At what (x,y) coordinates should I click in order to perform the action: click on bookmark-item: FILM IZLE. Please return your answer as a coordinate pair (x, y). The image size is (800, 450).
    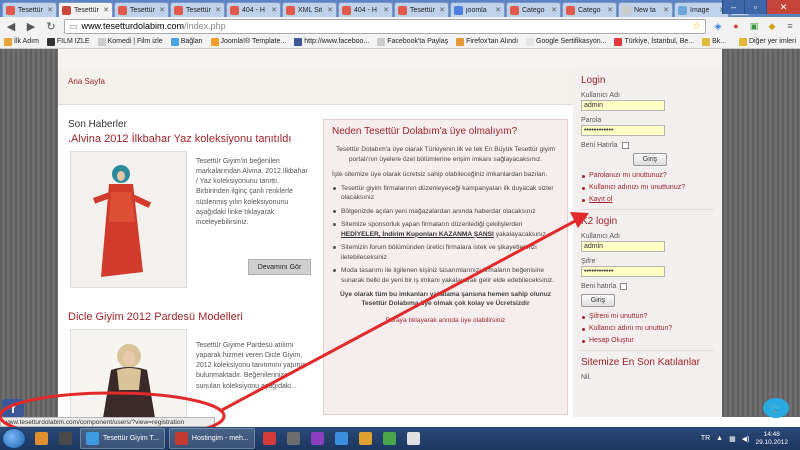
    Looking at the image, I should click on (68, 41).